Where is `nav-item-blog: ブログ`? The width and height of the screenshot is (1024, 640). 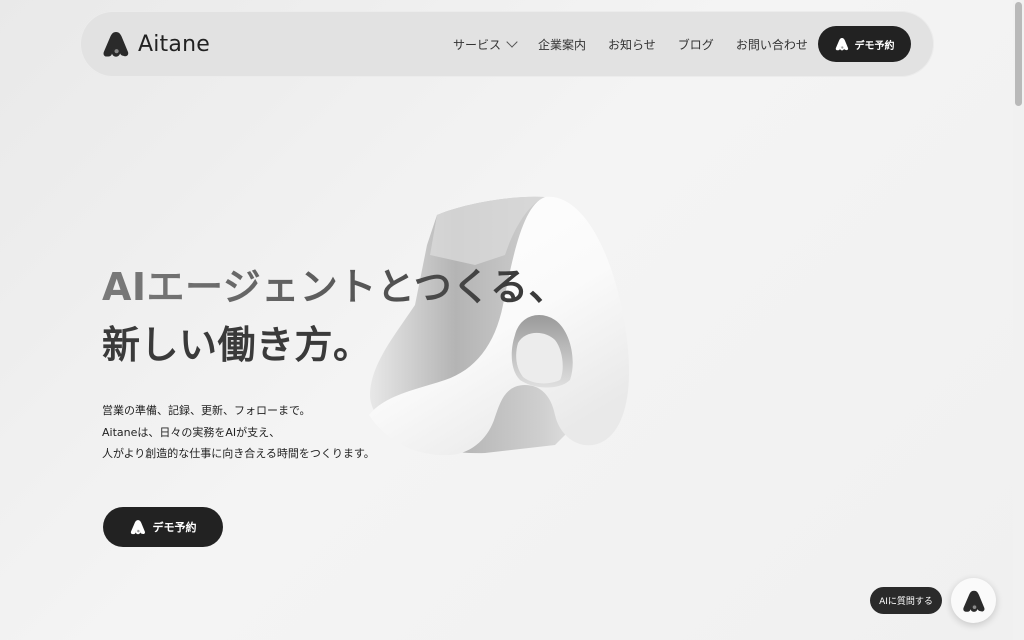
nav-item-blog: ブログ is located at coordinates (696, 44).